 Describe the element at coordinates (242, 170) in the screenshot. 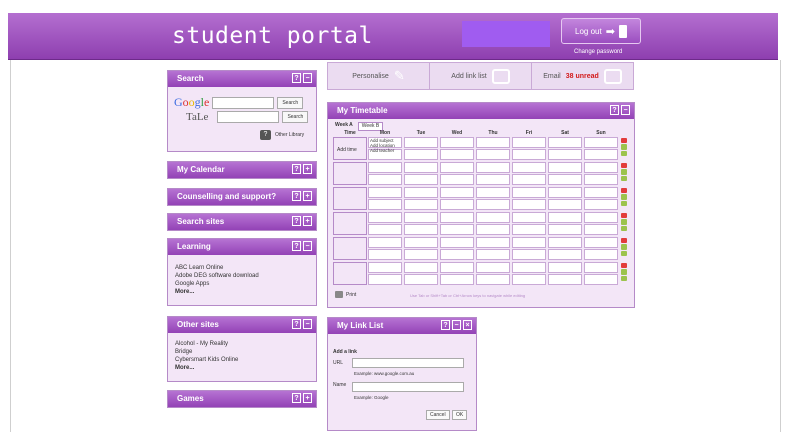

I see `my-calendar-widget: My Calendar ? +` at that location.